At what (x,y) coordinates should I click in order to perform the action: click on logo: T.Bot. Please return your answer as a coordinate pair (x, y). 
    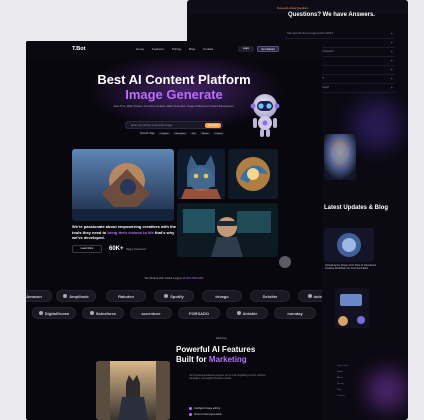
    Looking at the image, I should click on (78, 49).